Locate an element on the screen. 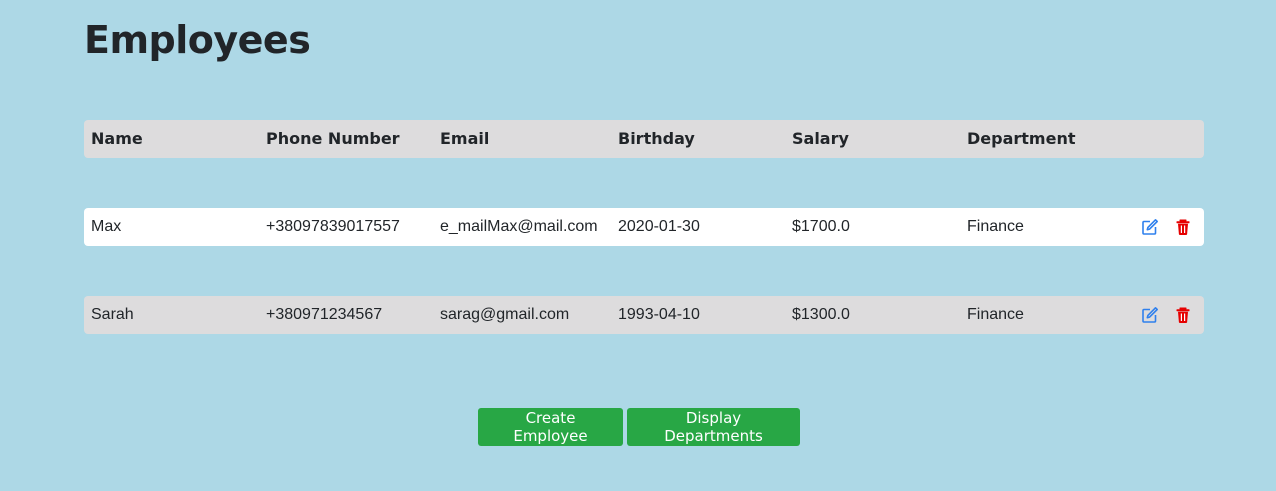  cell-salary: $1700.0 is located at coordinates (821, 226).